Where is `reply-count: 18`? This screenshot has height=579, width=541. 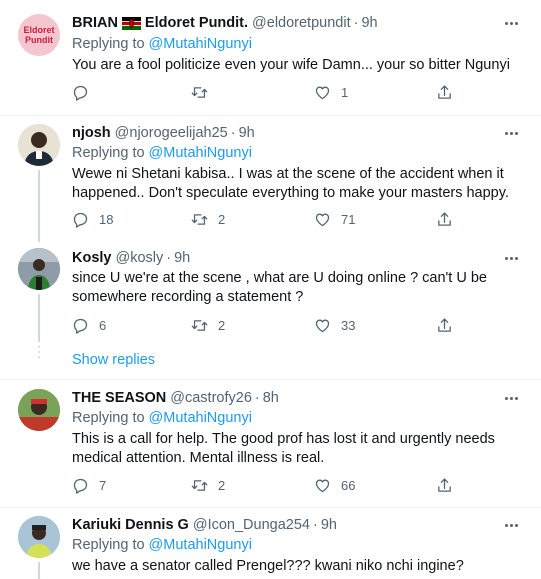
reply-count: 18 is located at coordinates (106, 219).